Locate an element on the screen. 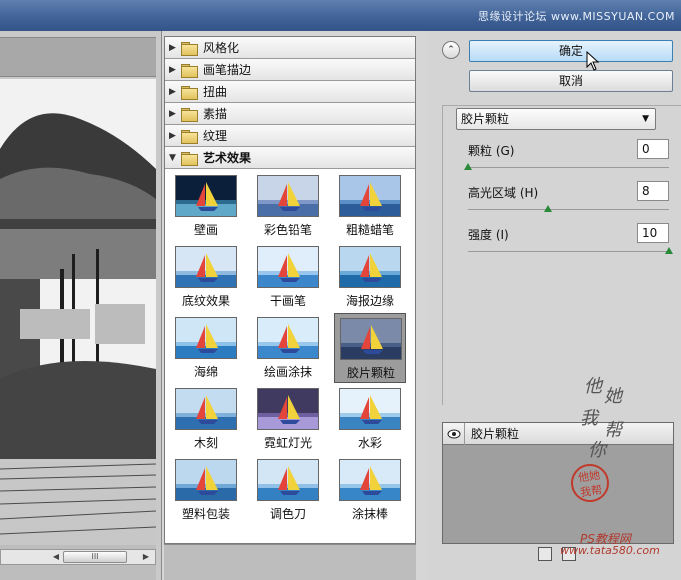 The width and height of the screenshot is (681, 580). dropdown-caret-icon: ▼ is located at coordinates (645, 119).